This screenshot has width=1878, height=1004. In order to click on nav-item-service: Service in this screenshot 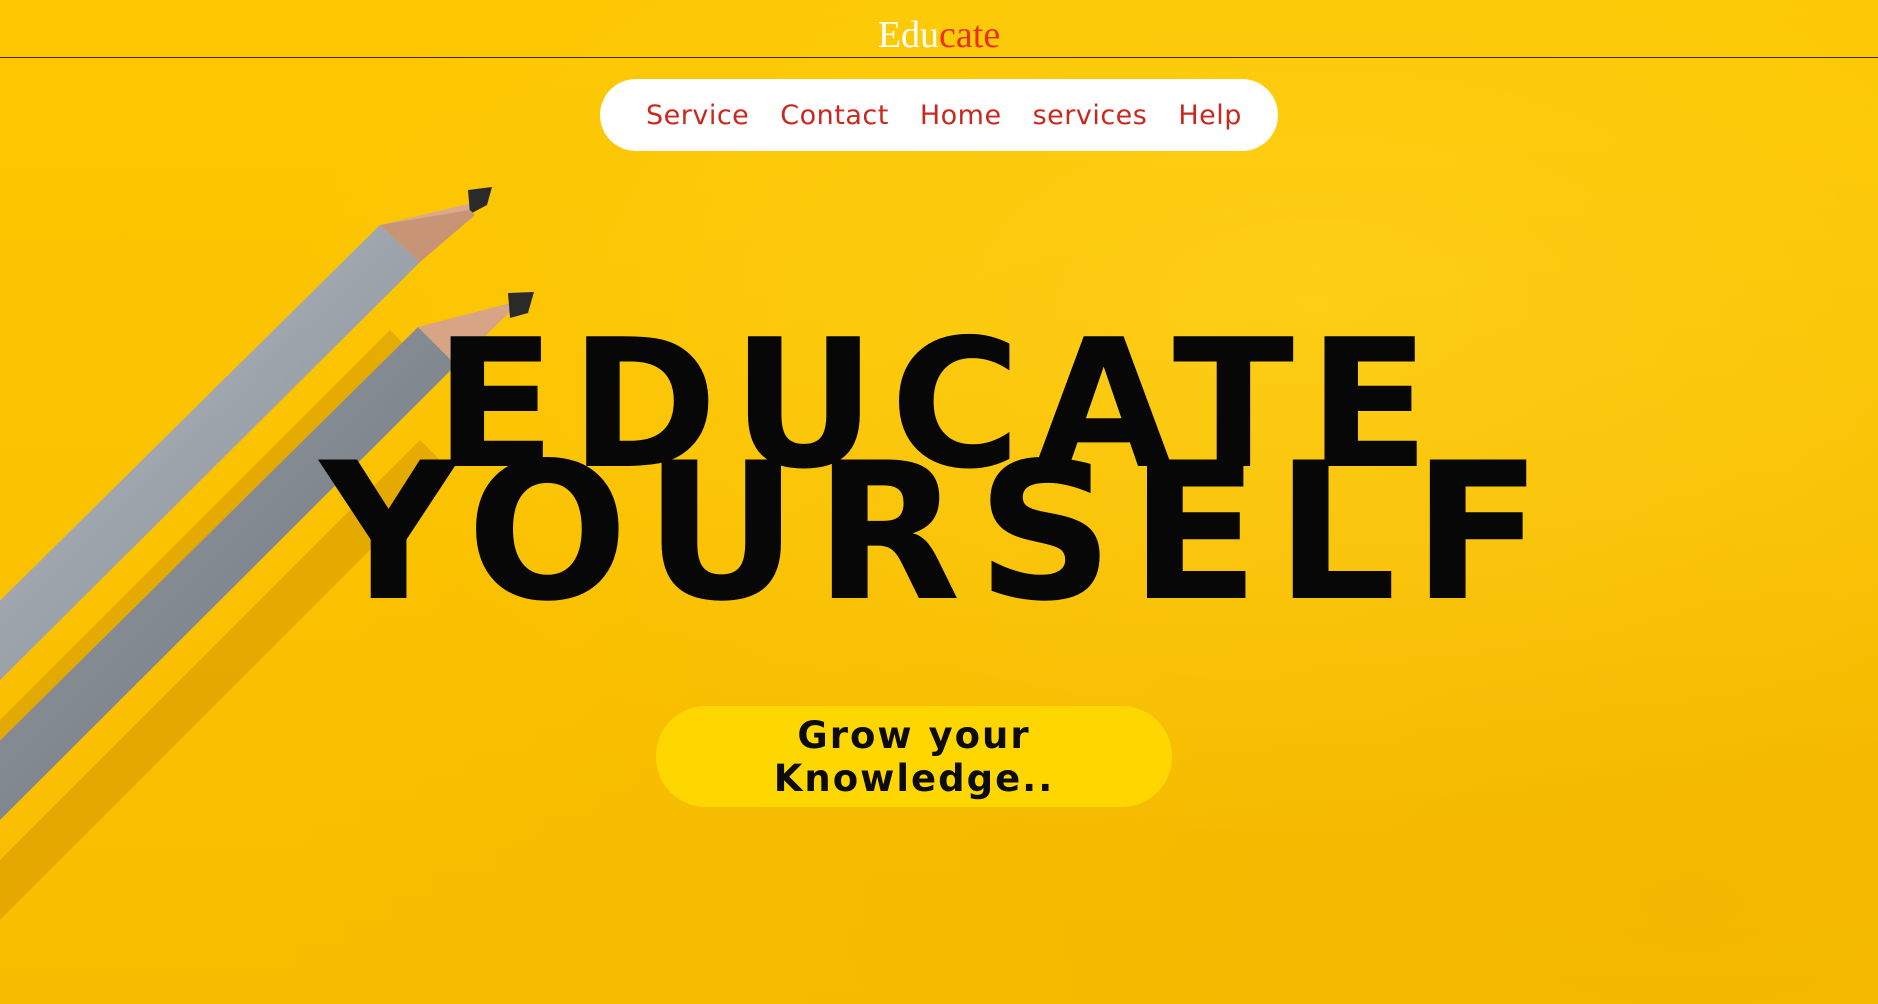, I will do `click(697, 115)`.